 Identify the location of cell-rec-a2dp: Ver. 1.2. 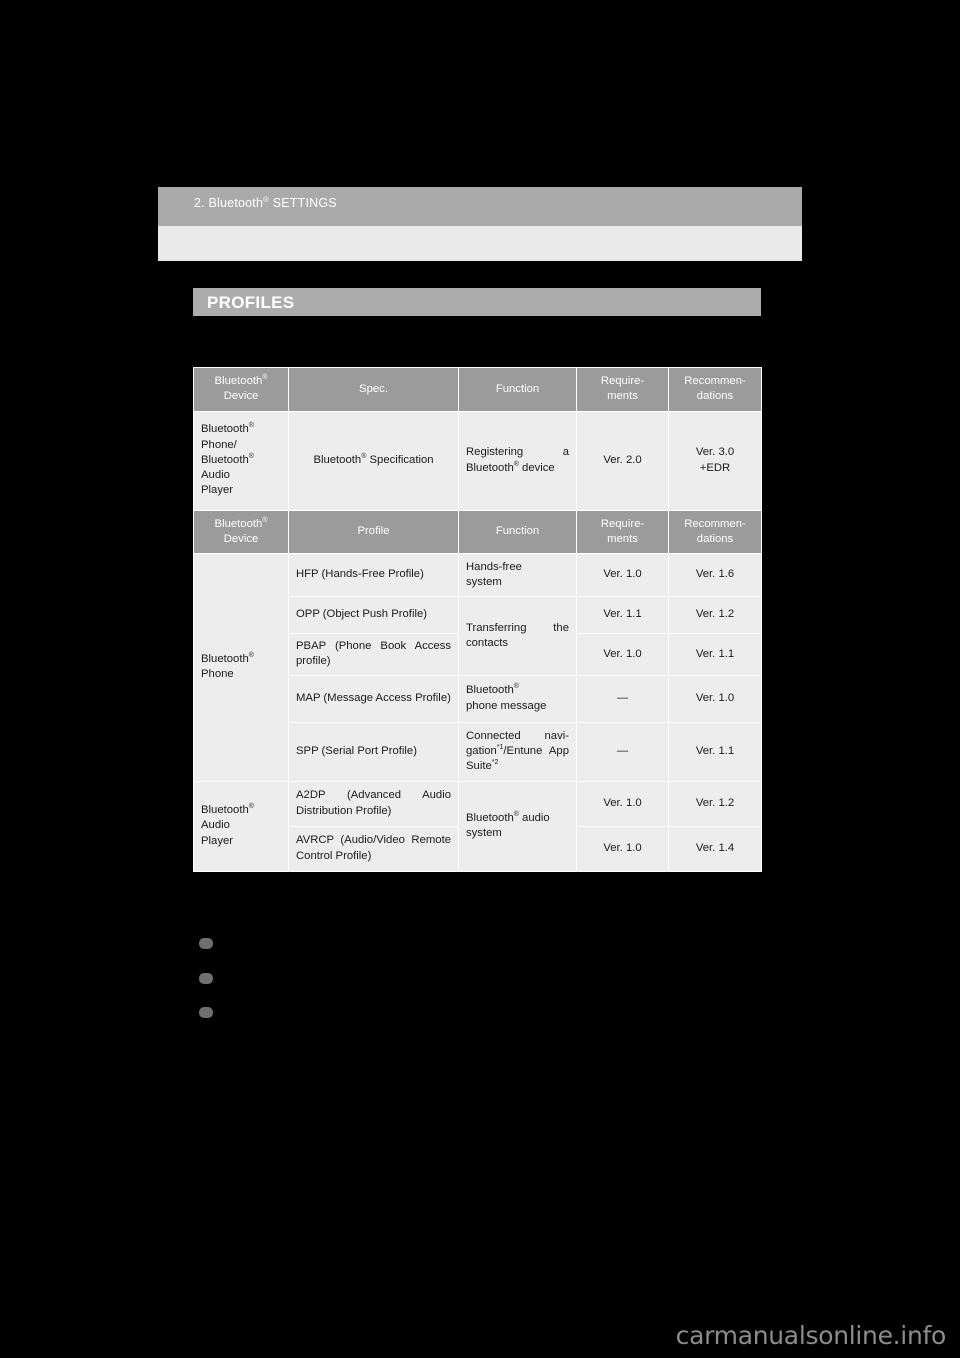
(715, 803).